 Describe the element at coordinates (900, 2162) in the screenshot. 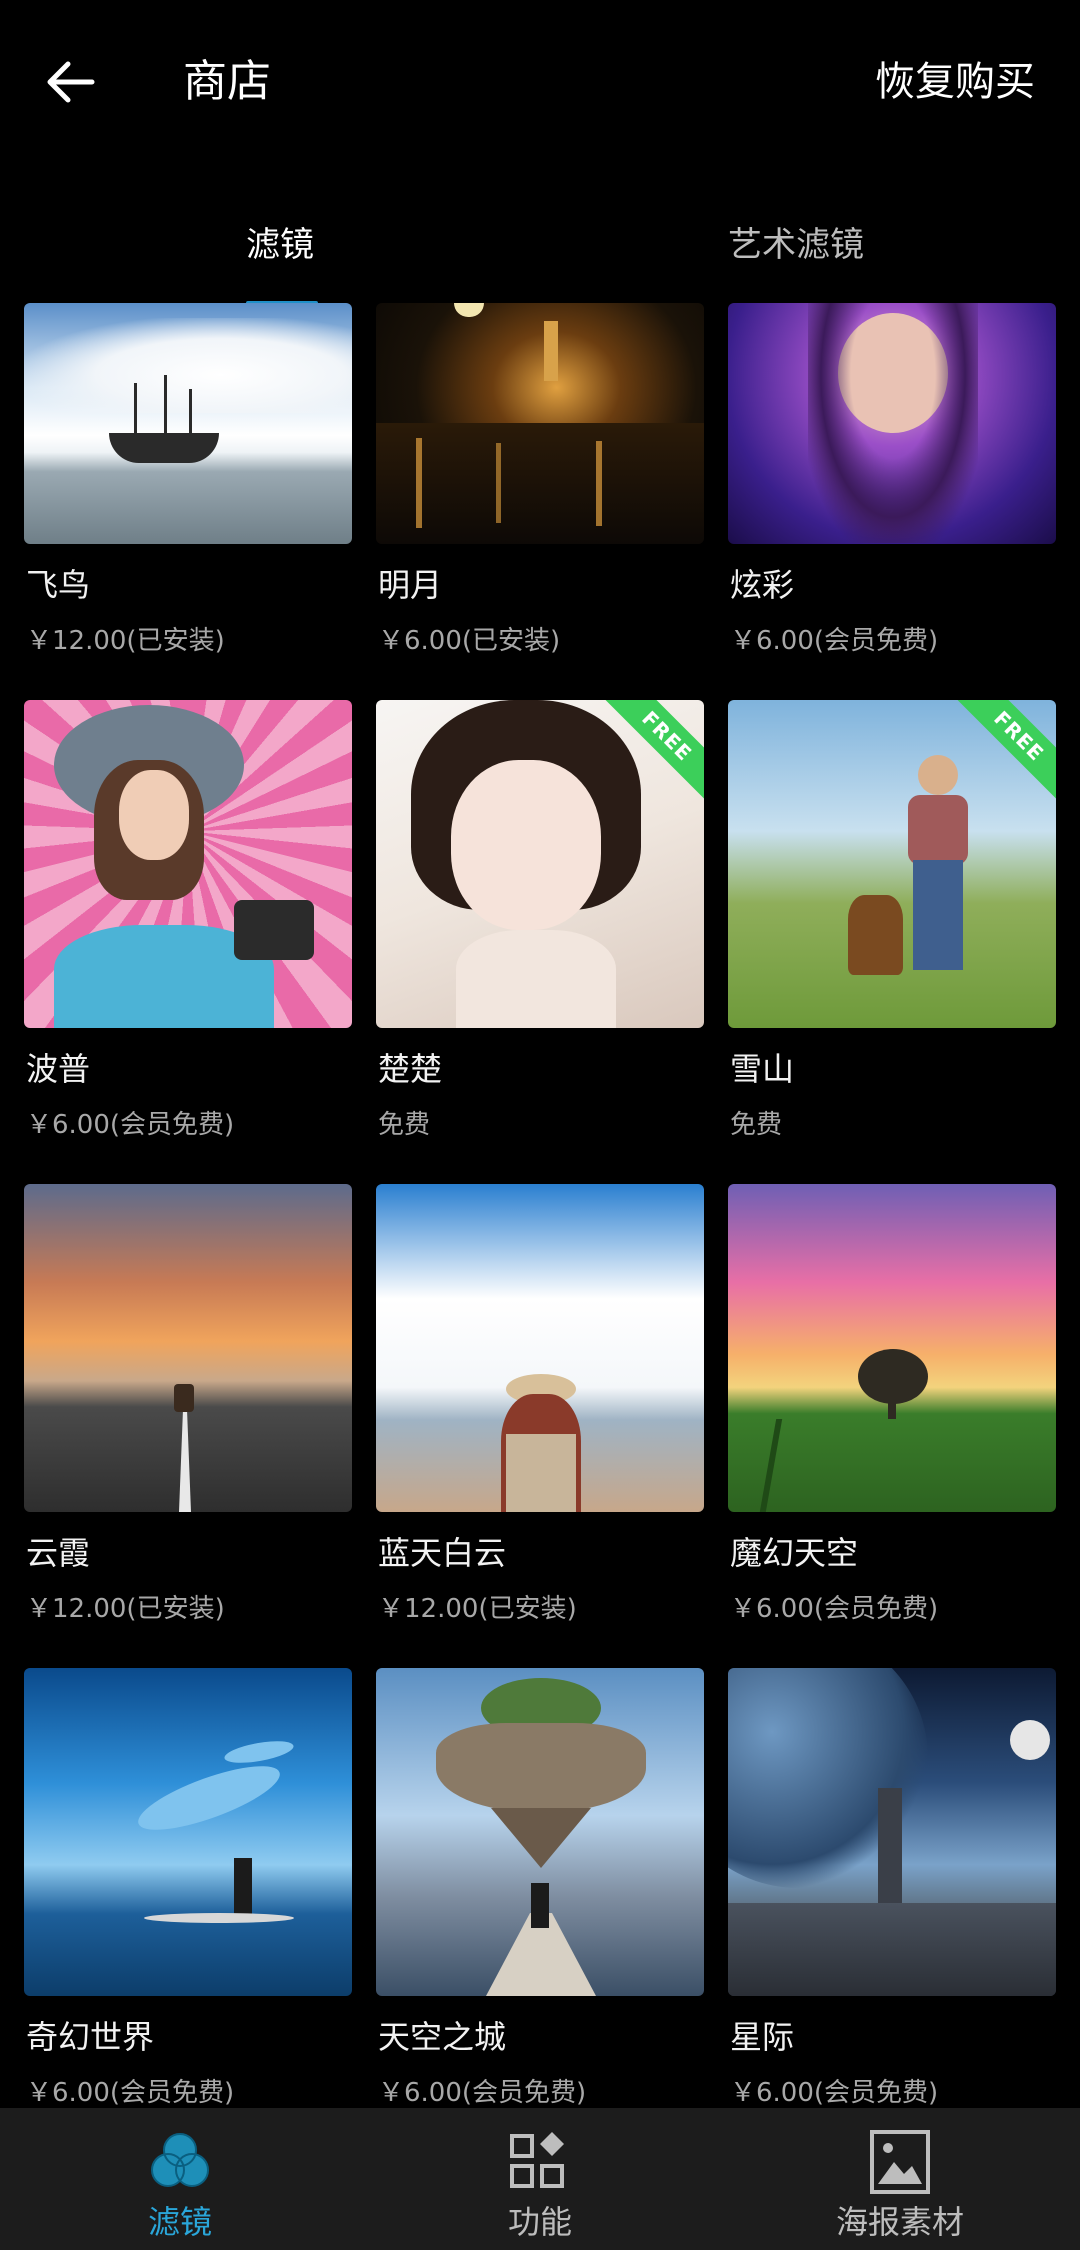

I see `poster-image-icon` at that location.